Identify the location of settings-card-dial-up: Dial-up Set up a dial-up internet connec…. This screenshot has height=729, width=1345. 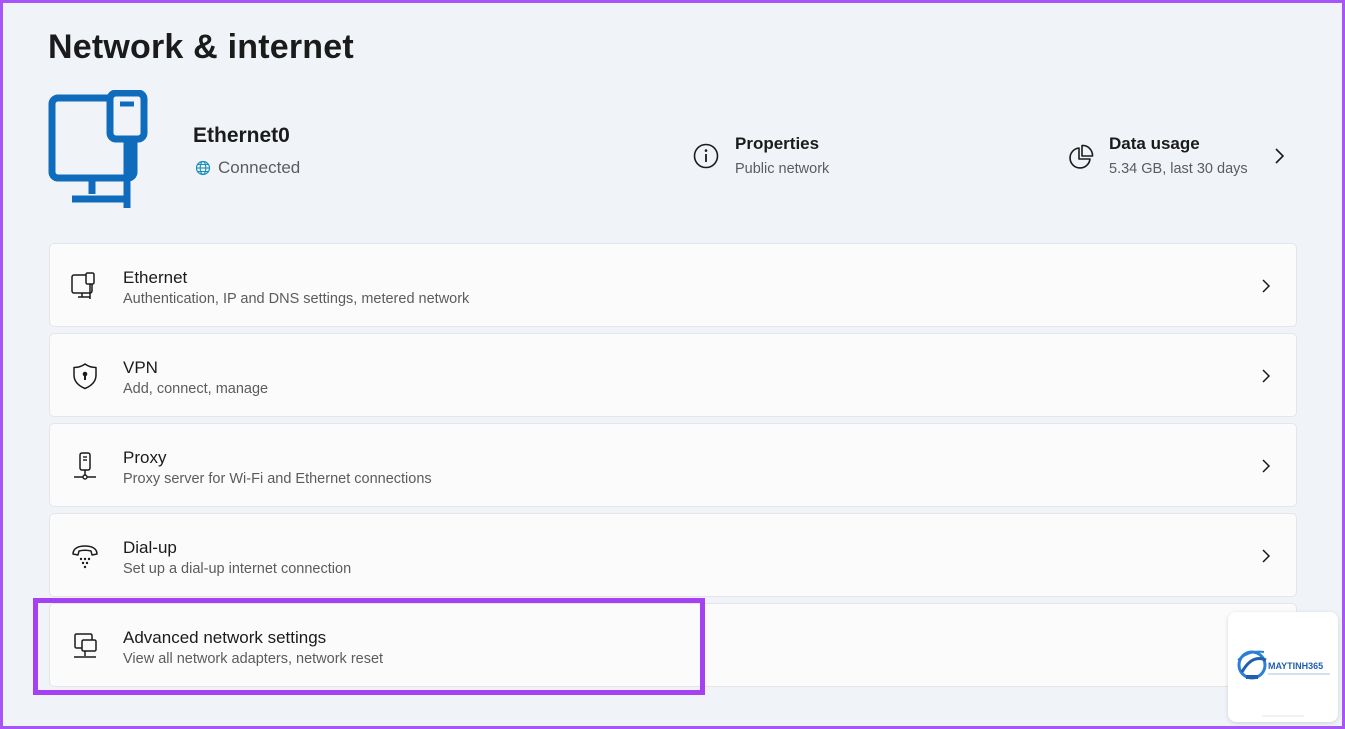
(673, 555).